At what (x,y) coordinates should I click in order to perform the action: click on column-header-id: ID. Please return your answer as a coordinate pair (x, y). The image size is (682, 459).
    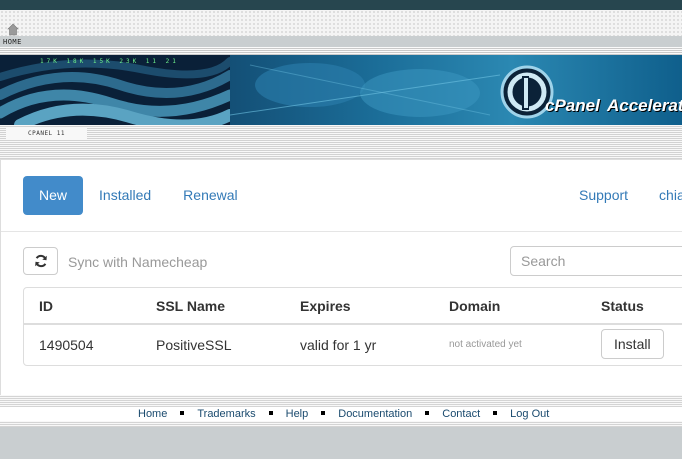
    Looking at the image, I should click on (46, 306).